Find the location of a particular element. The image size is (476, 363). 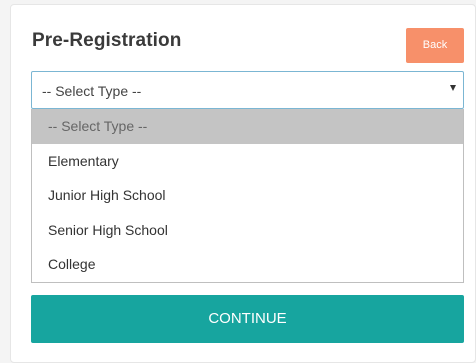

option-select-type: -- Select Type -- is located at coordinates (247, 126).